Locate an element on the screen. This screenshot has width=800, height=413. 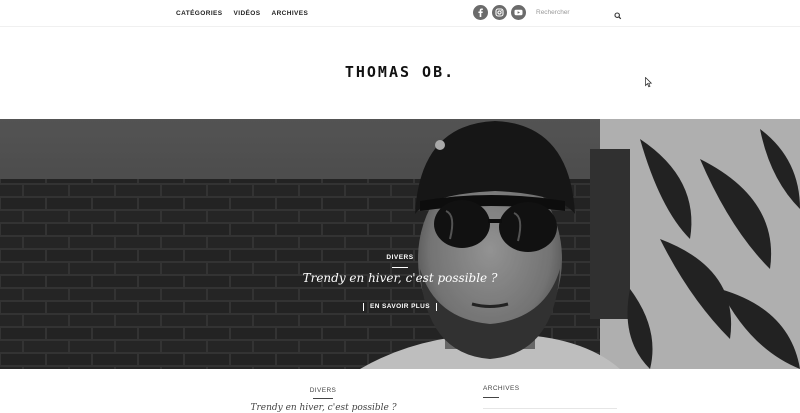
post-divider is located at coordinates (323, 398).